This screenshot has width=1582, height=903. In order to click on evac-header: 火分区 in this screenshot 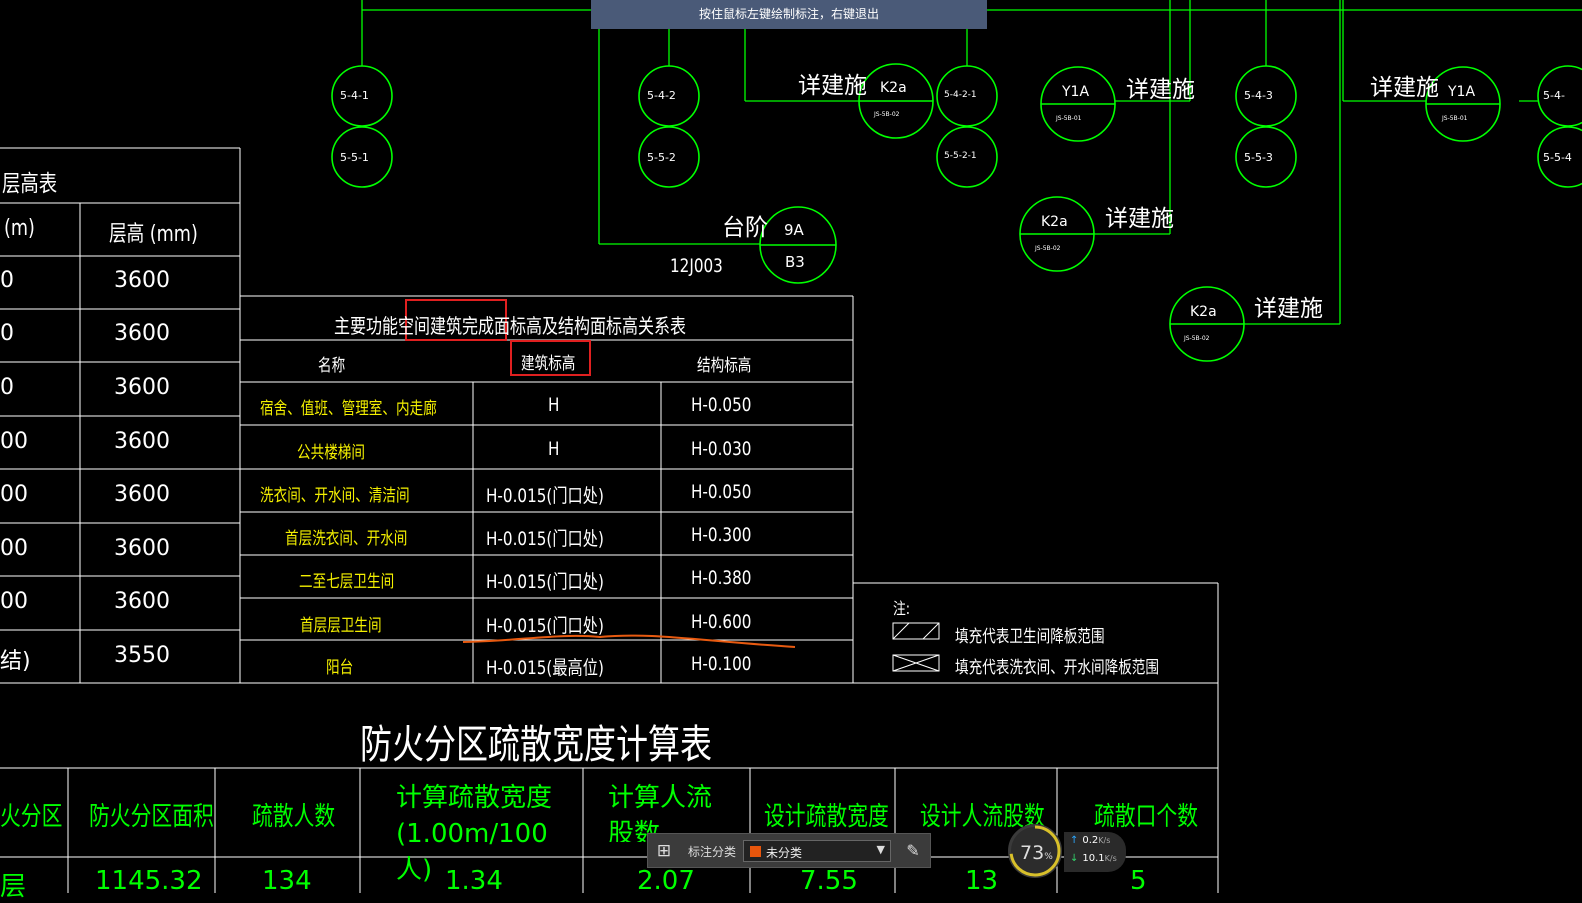, I will do `click(31, 817)`.